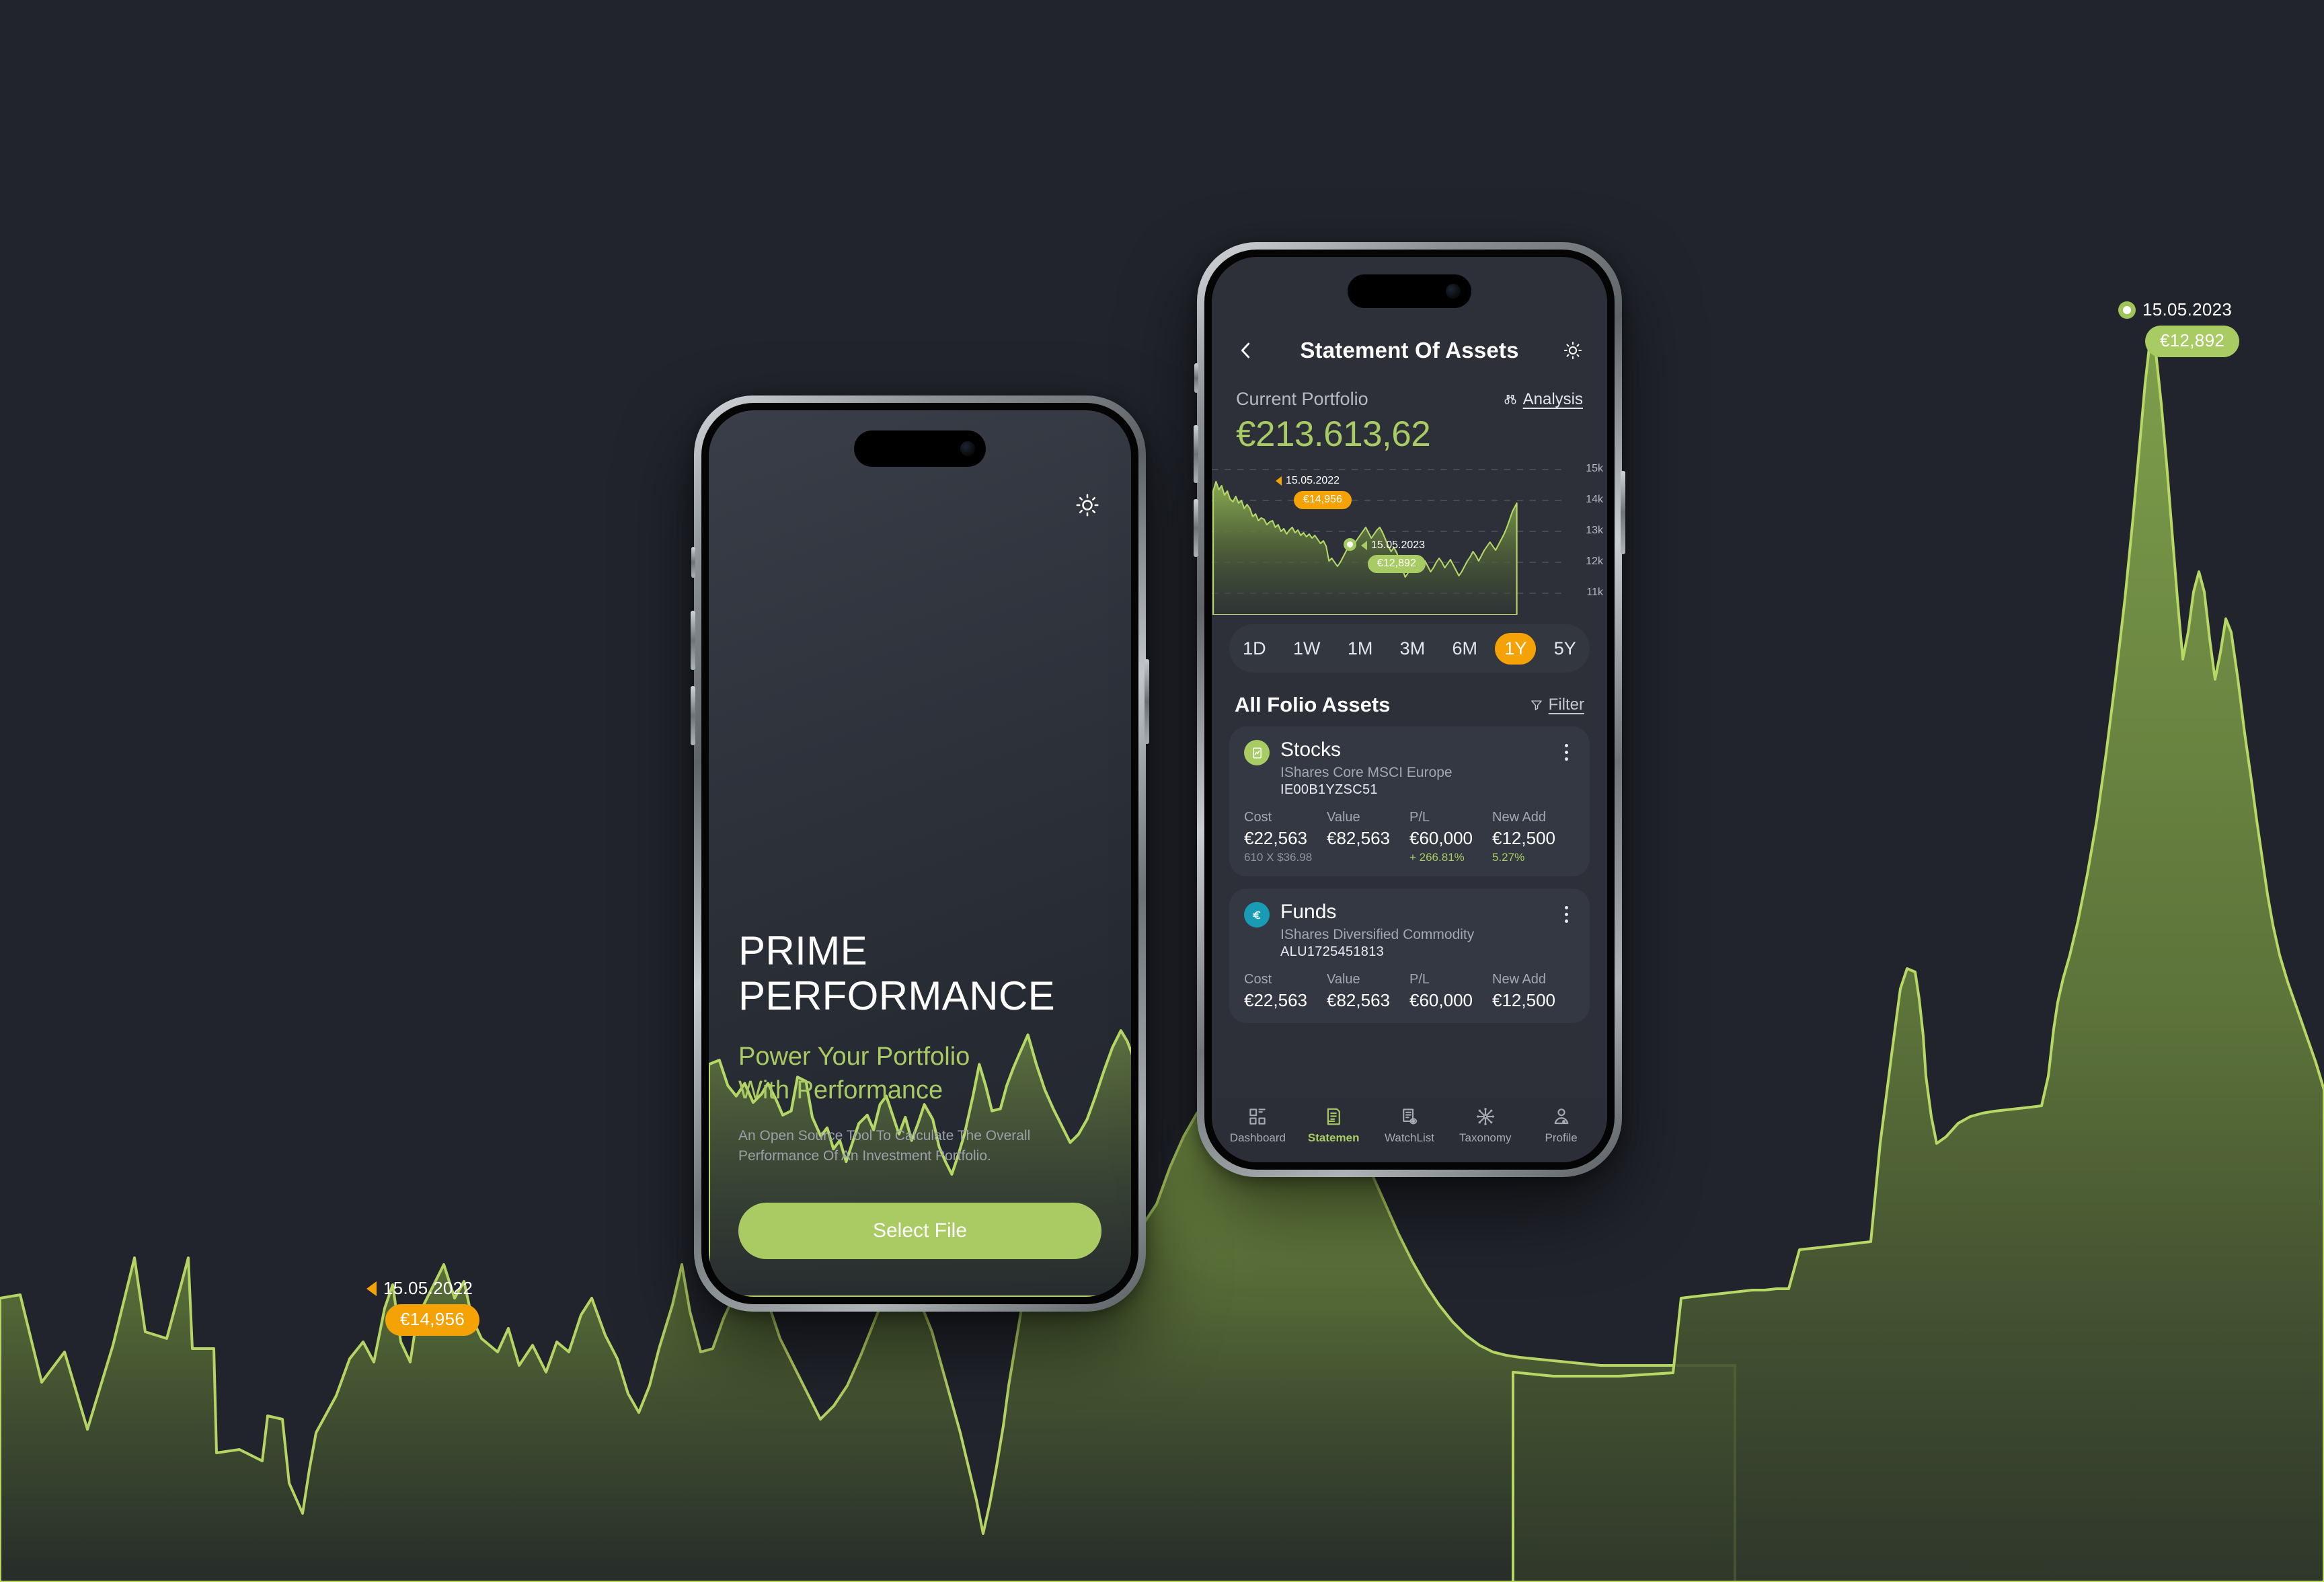 The height and width of the screenshot is (1582, 2324). Describe the element at coordinates (1561, 1126) in the screenshot. I see `nav-item-profile: Profile` at that location.